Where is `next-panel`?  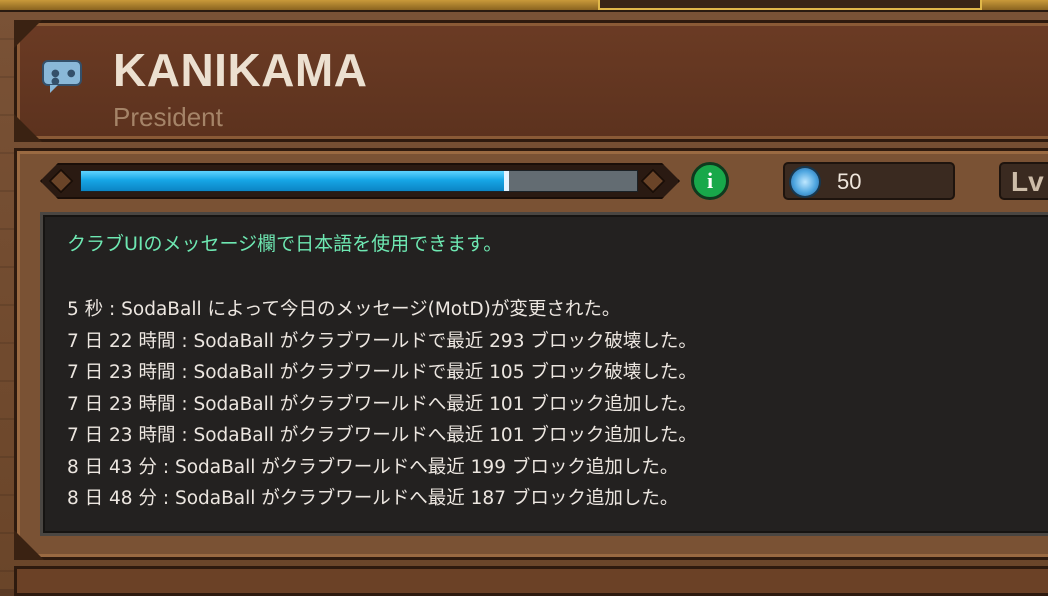 next-panel is located at coordinates (531, 581).